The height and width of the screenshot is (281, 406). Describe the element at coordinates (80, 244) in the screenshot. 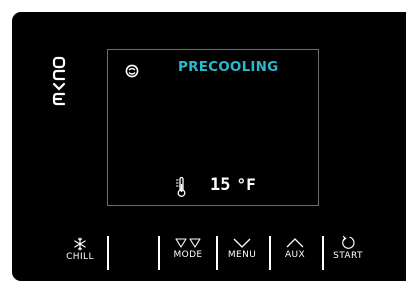

I see `snowflake-icon` at that location.